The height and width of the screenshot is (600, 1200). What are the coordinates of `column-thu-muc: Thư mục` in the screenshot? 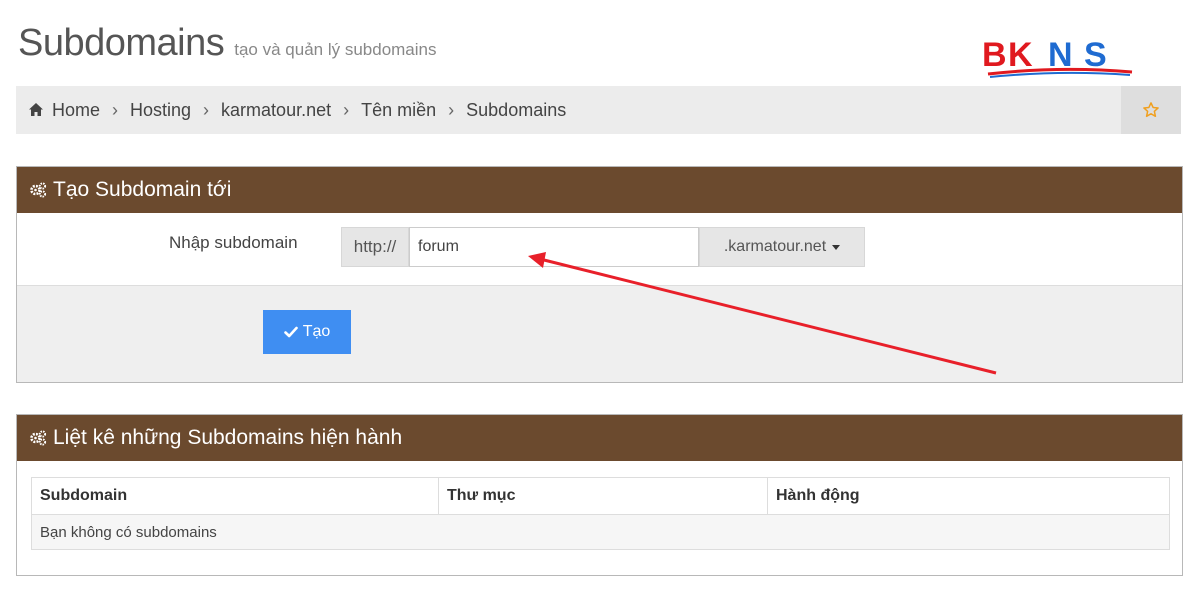 It's located at (603, 496).